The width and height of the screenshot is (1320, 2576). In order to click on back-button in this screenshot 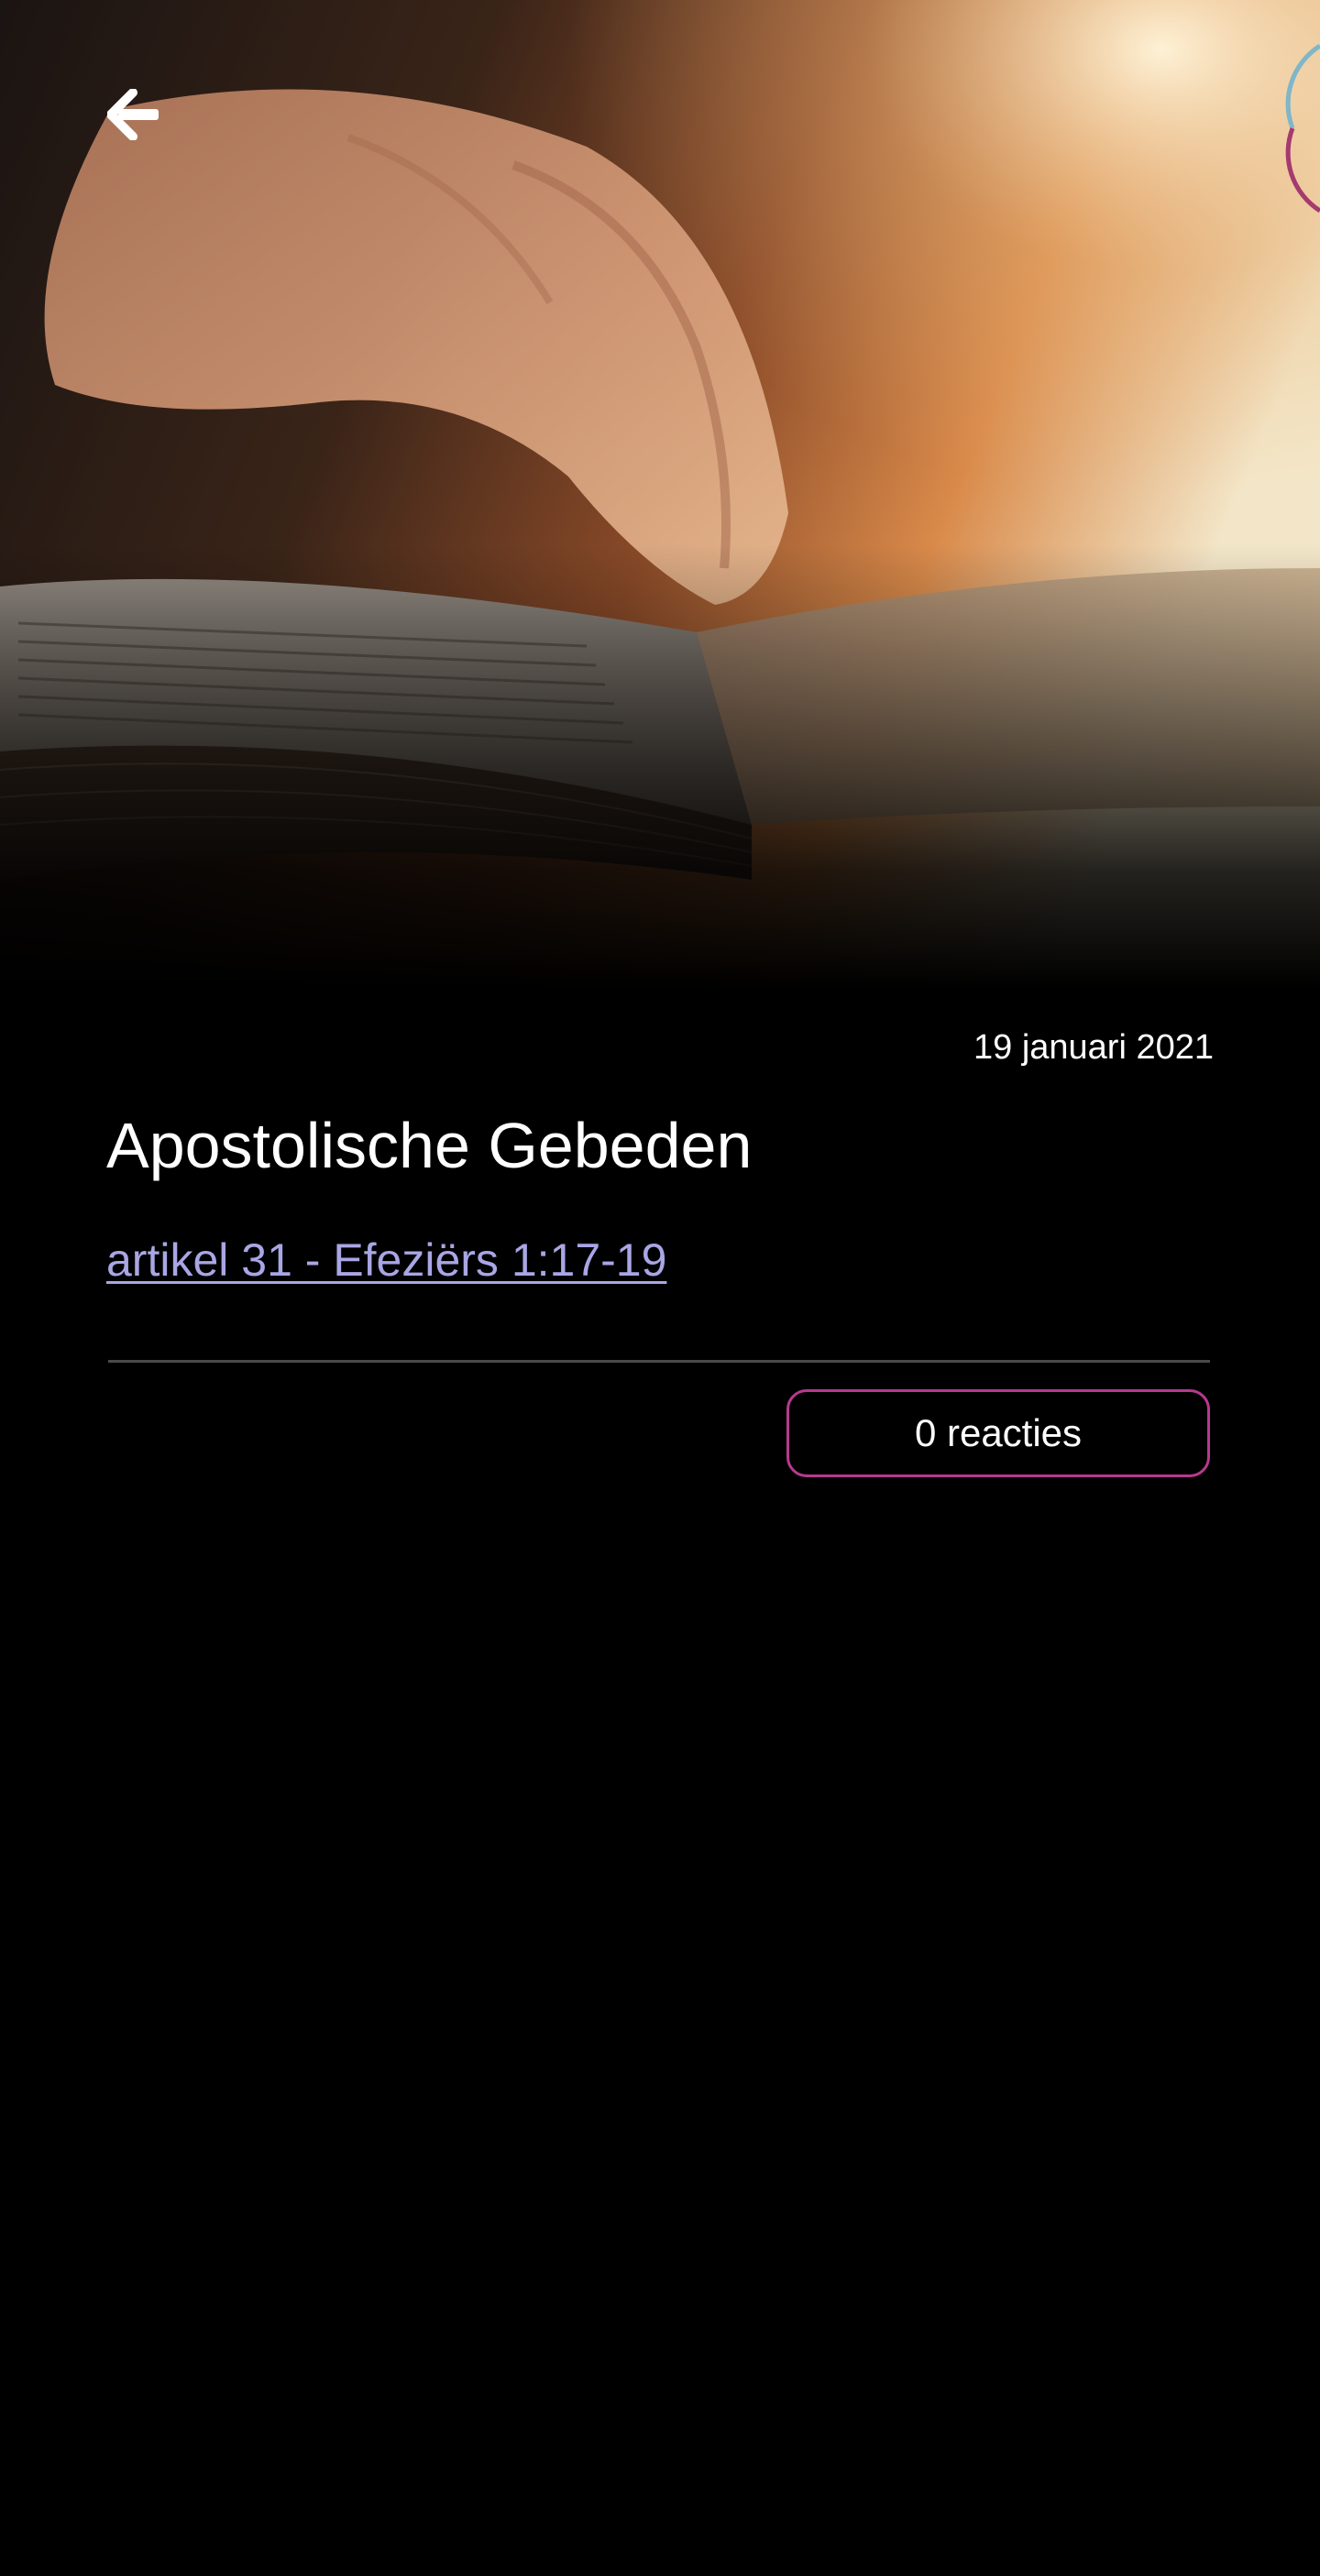, I will do `click(135, 116)`.